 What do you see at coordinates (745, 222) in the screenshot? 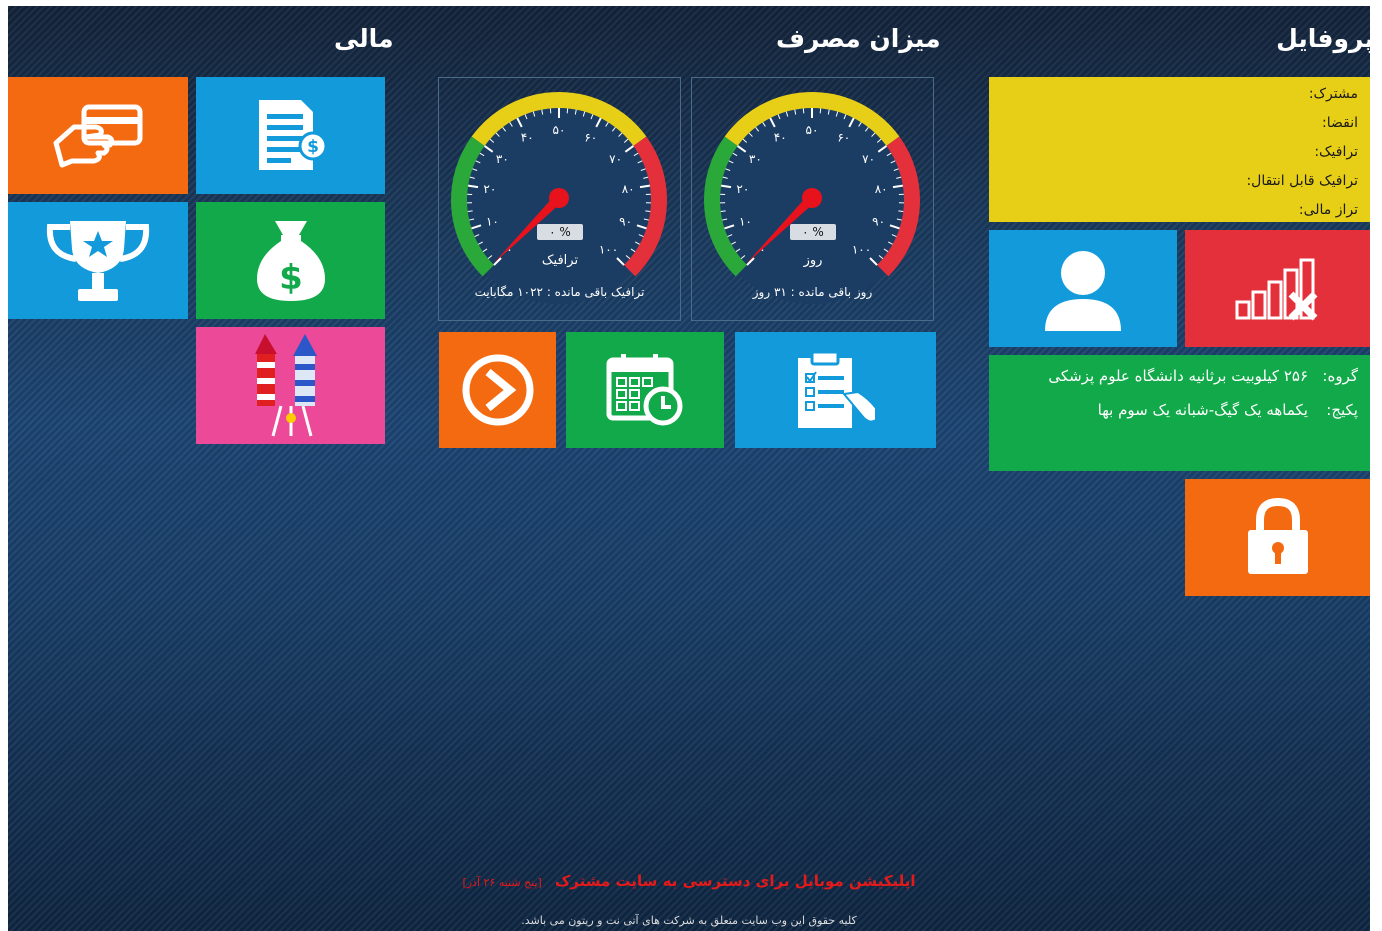
I see `days-tick-label: ۱۰` at bounding box center [745, 222].